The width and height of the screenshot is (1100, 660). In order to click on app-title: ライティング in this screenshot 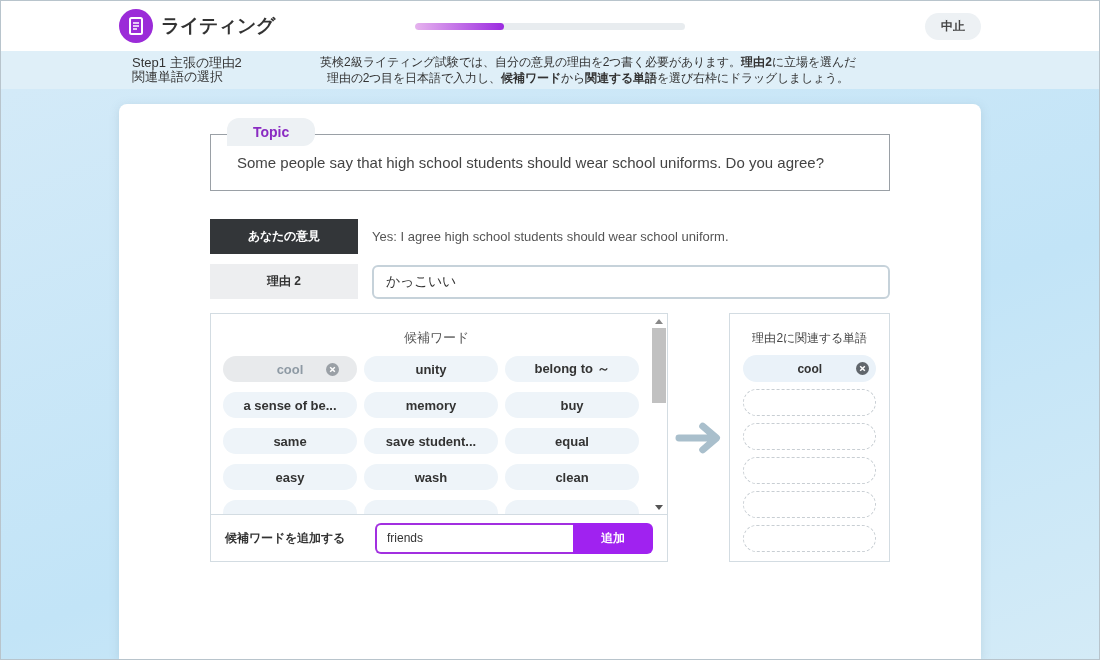, I will do `click(218, 26)`.